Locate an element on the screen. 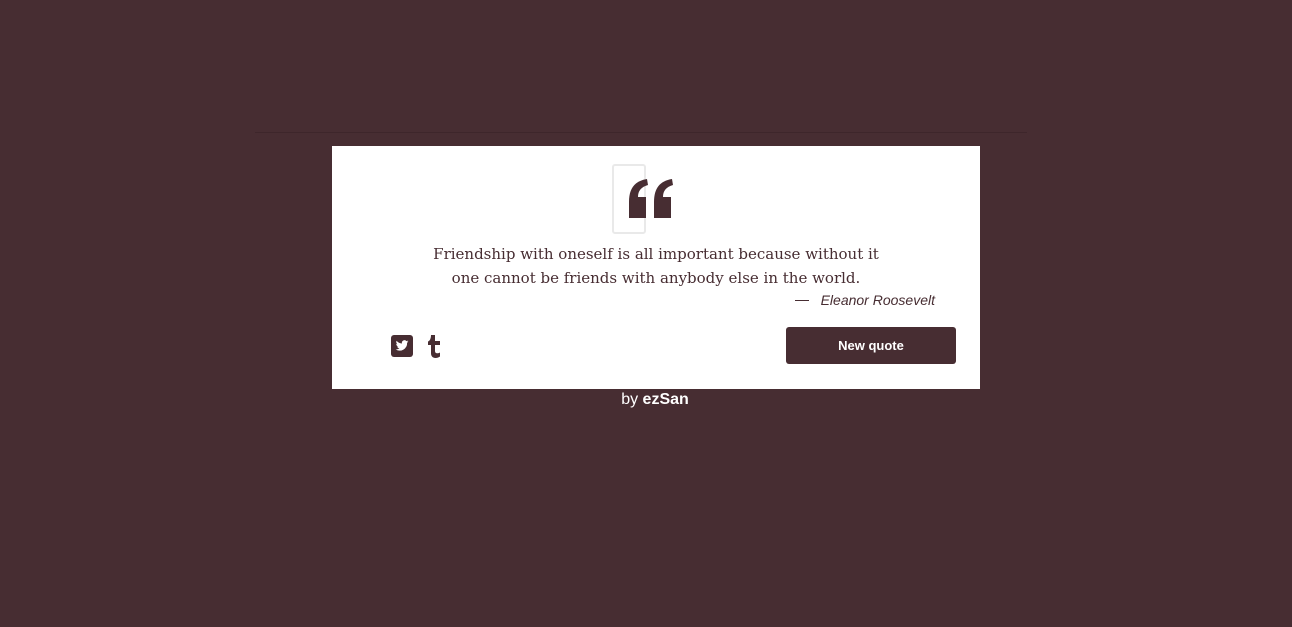  footer-credit: by ezSan is located at coordinates (646, 400).